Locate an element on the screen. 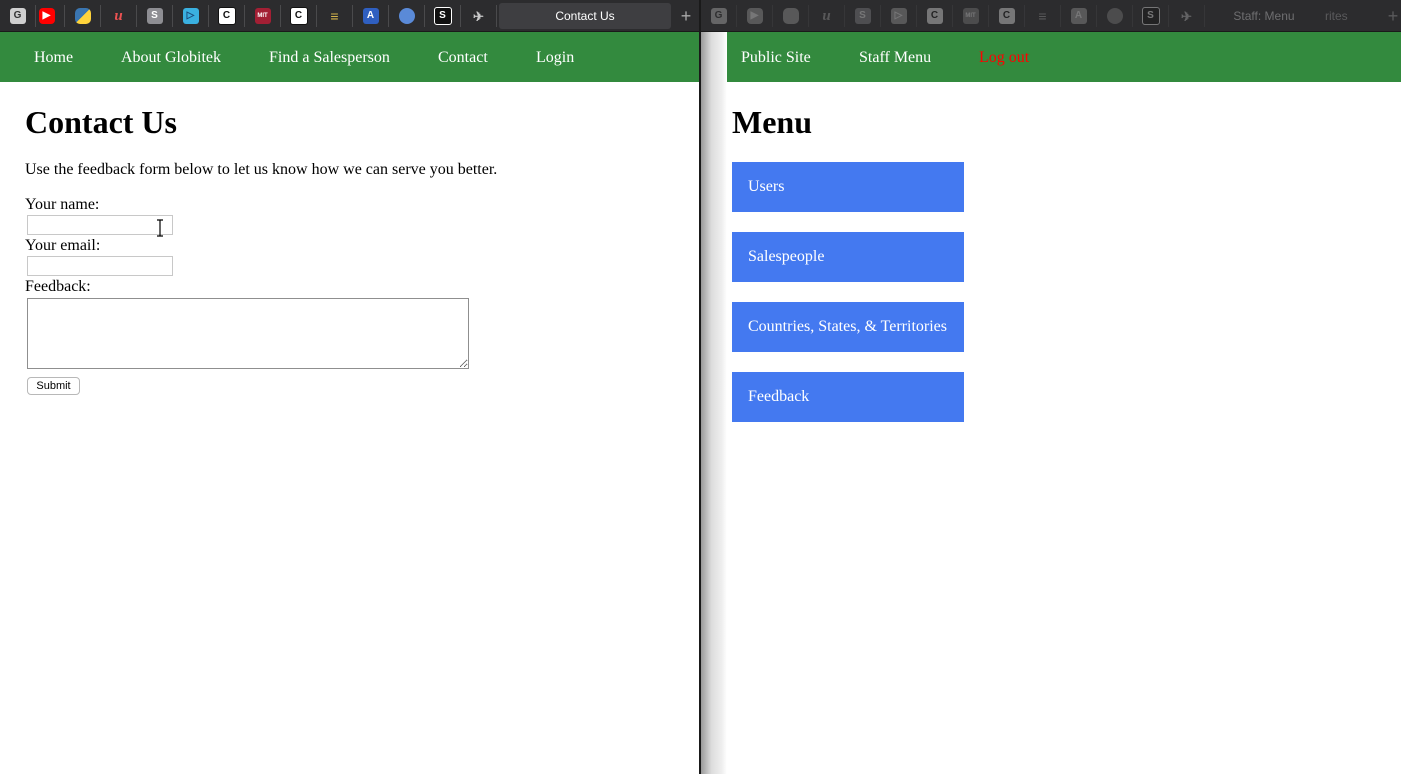 This screenshot has width=1401, height=774. tab-bar: G ▶ u S ▷ C MIT C ≡ A S ✈ Contact Us + is located at coordinates (349, 16).